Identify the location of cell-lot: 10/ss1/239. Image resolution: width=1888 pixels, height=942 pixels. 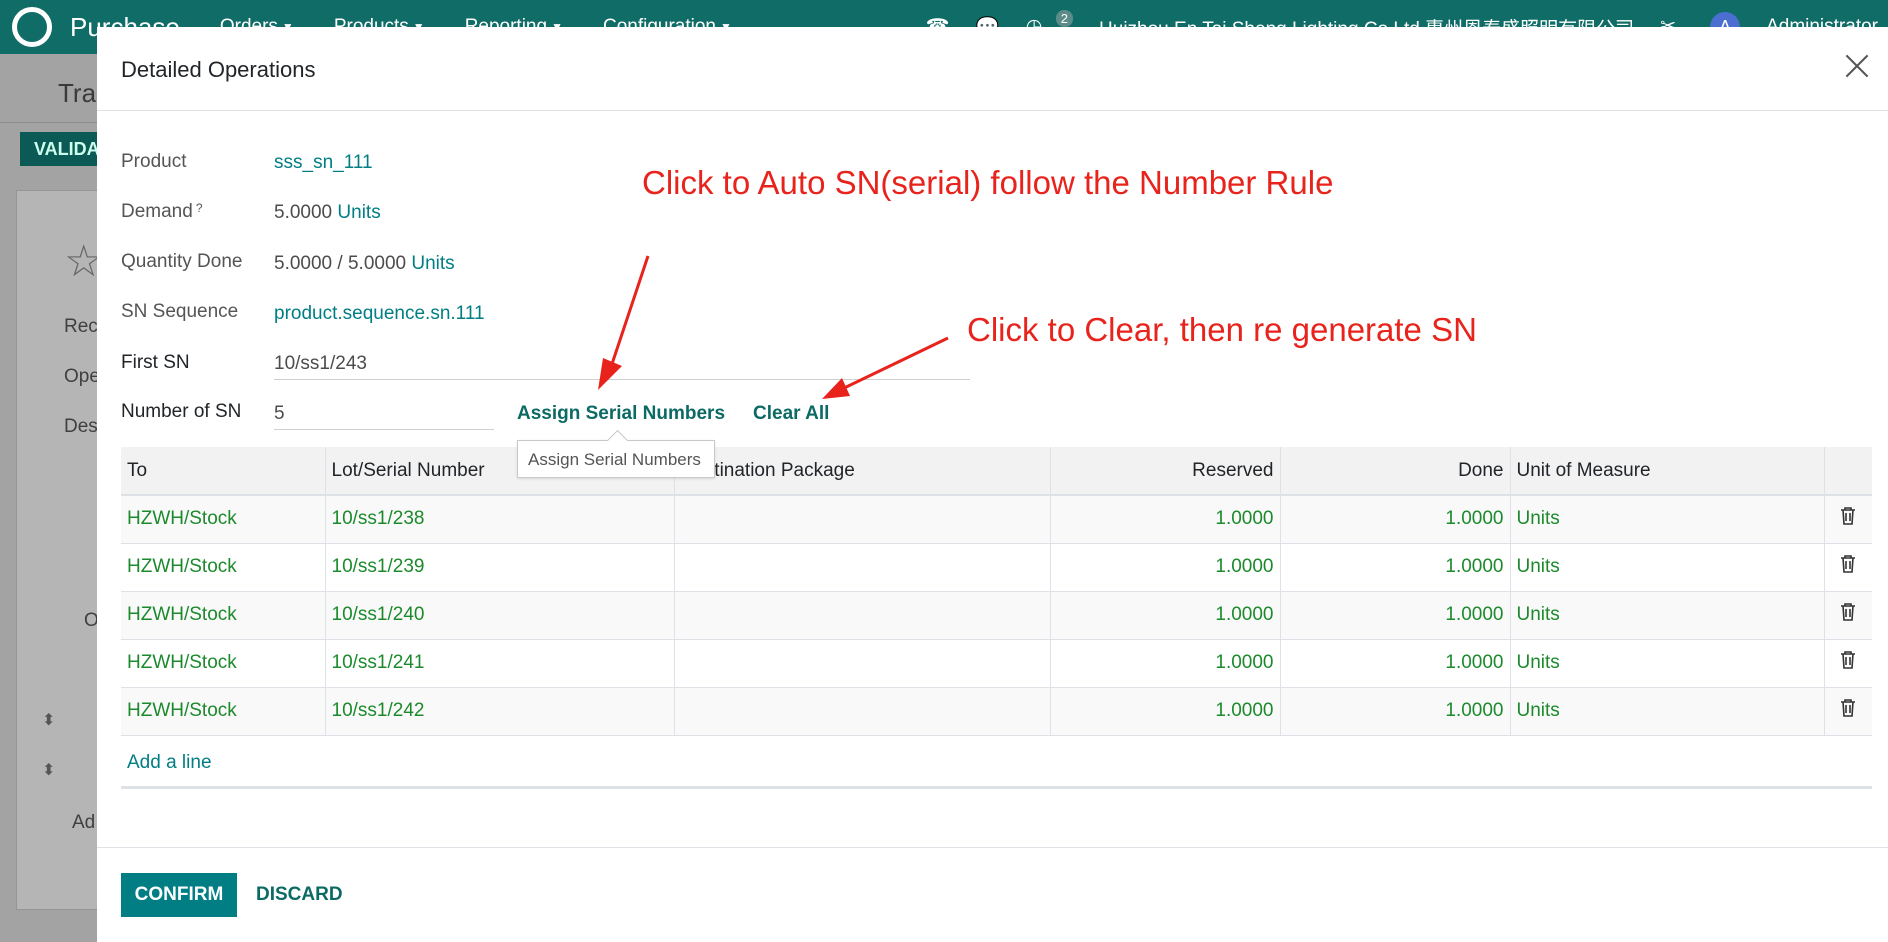
(500, 567).